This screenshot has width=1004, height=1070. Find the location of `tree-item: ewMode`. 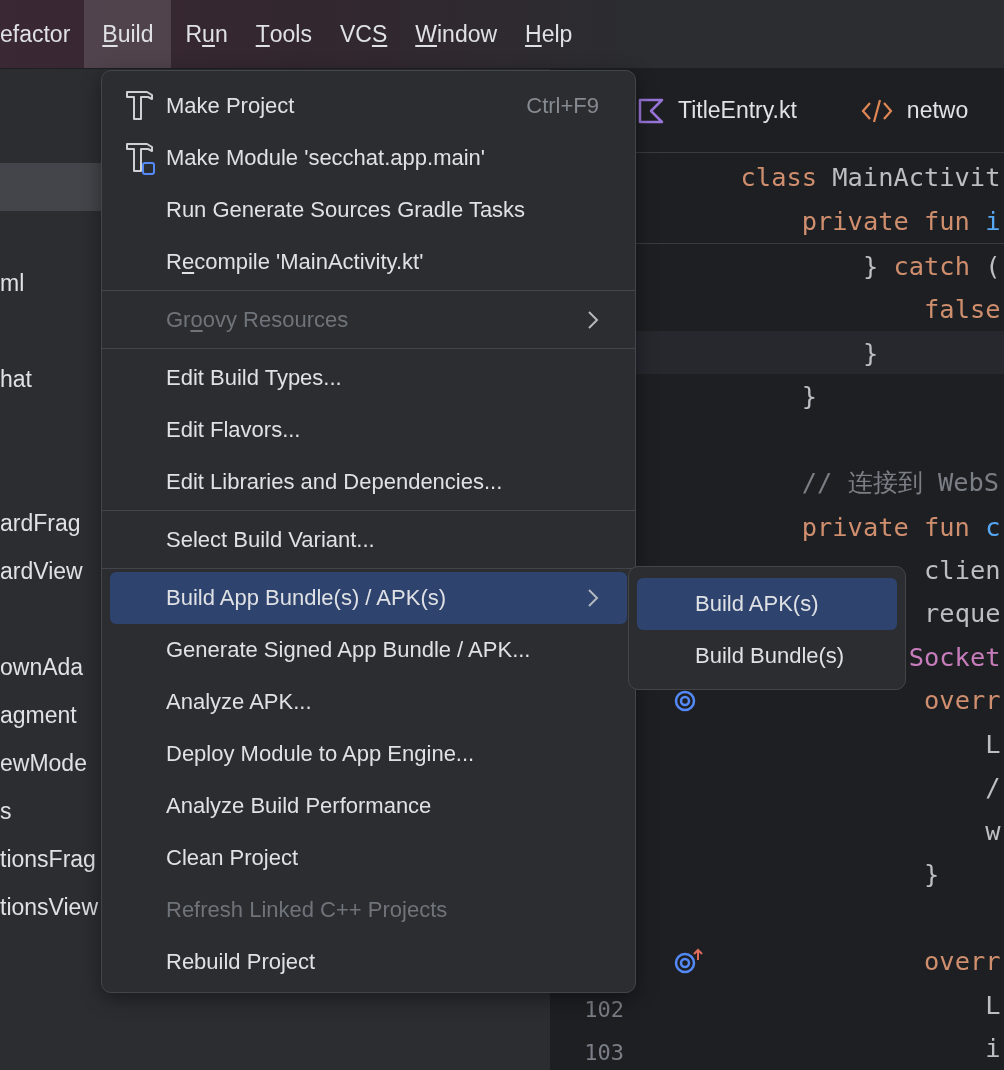

tree-item: ewMode is located at coordinates (43, 763).